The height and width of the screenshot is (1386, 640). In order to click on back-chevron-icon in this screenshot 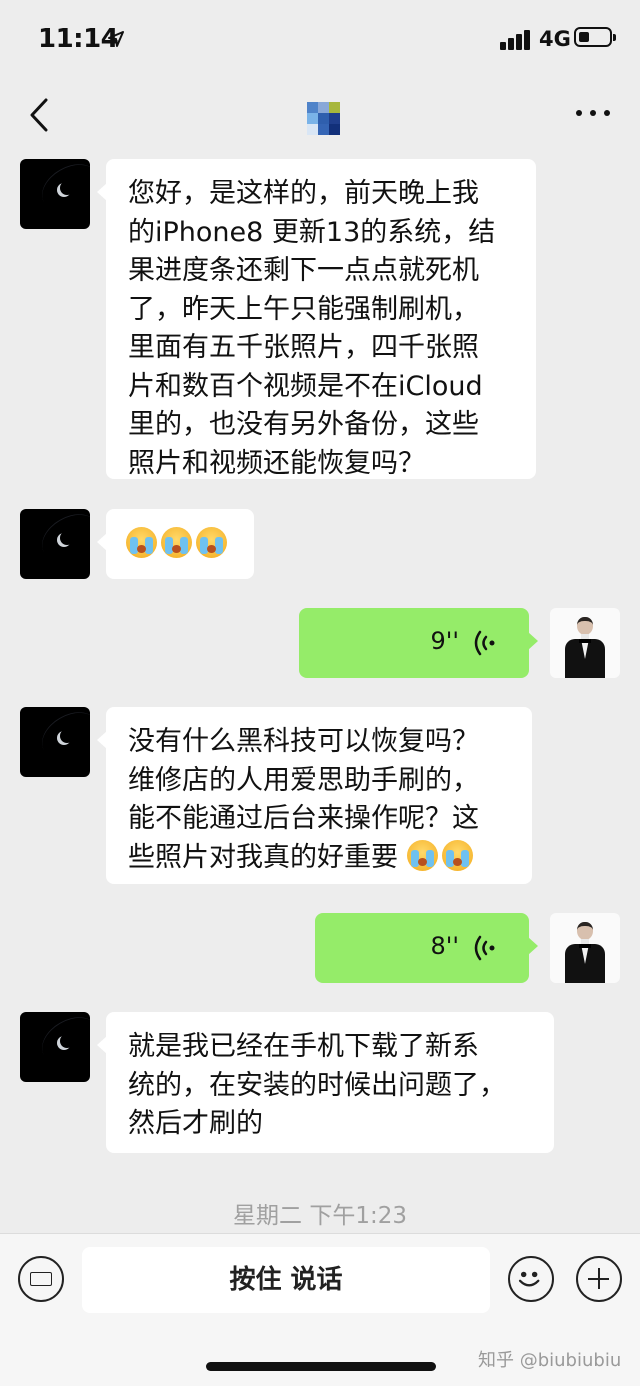, I will do `click(46, 116)`.